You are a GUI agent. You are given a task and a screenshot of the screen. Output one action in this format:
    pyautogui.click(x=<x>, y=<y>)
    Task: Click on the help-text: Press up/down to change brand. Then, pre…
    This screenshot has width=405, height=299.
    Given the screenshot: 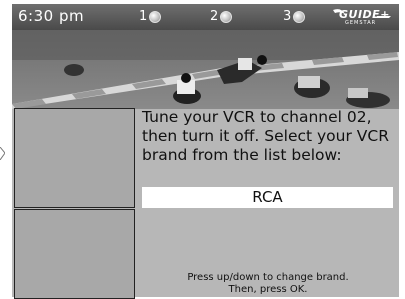 What is the action you would take?
    pyautogui.click(x=268, y=284)
    